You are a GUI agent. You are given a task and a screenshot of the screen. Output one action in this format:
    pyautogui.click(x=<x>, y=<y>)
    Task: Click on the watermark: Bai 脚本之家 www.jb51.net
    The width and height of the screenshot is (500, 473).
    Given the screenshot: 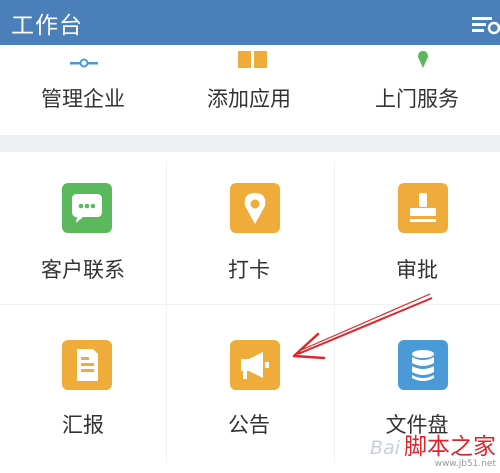 What is the action you would take?
    pyautogui.click(x=433, y=448)
    